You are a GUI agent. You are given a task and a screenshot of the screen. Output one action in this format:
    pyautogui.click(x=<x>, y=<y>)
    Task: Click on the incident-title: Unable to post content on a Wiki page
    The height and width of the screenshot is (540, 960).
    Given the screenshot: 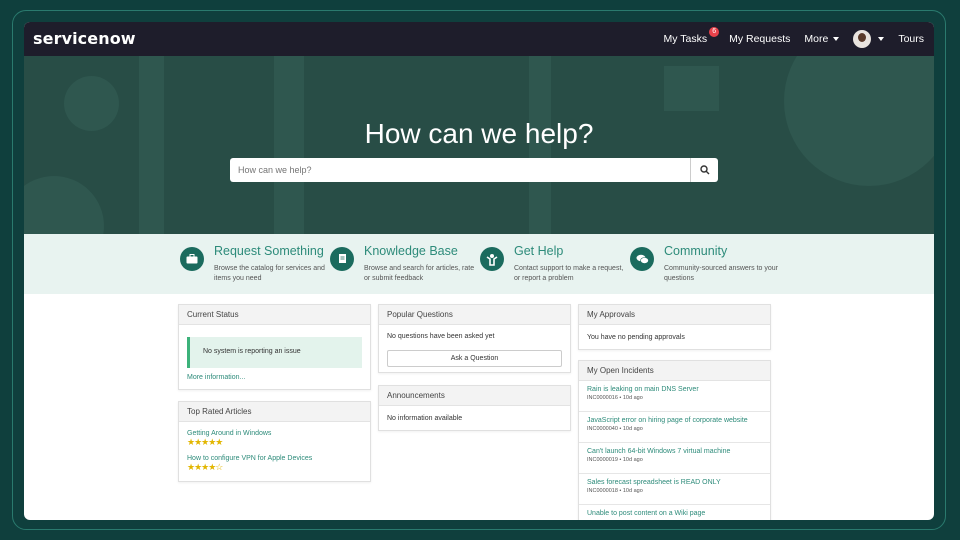 What is the action you would take?
    pyautogui.click(x=646, y=513)
    